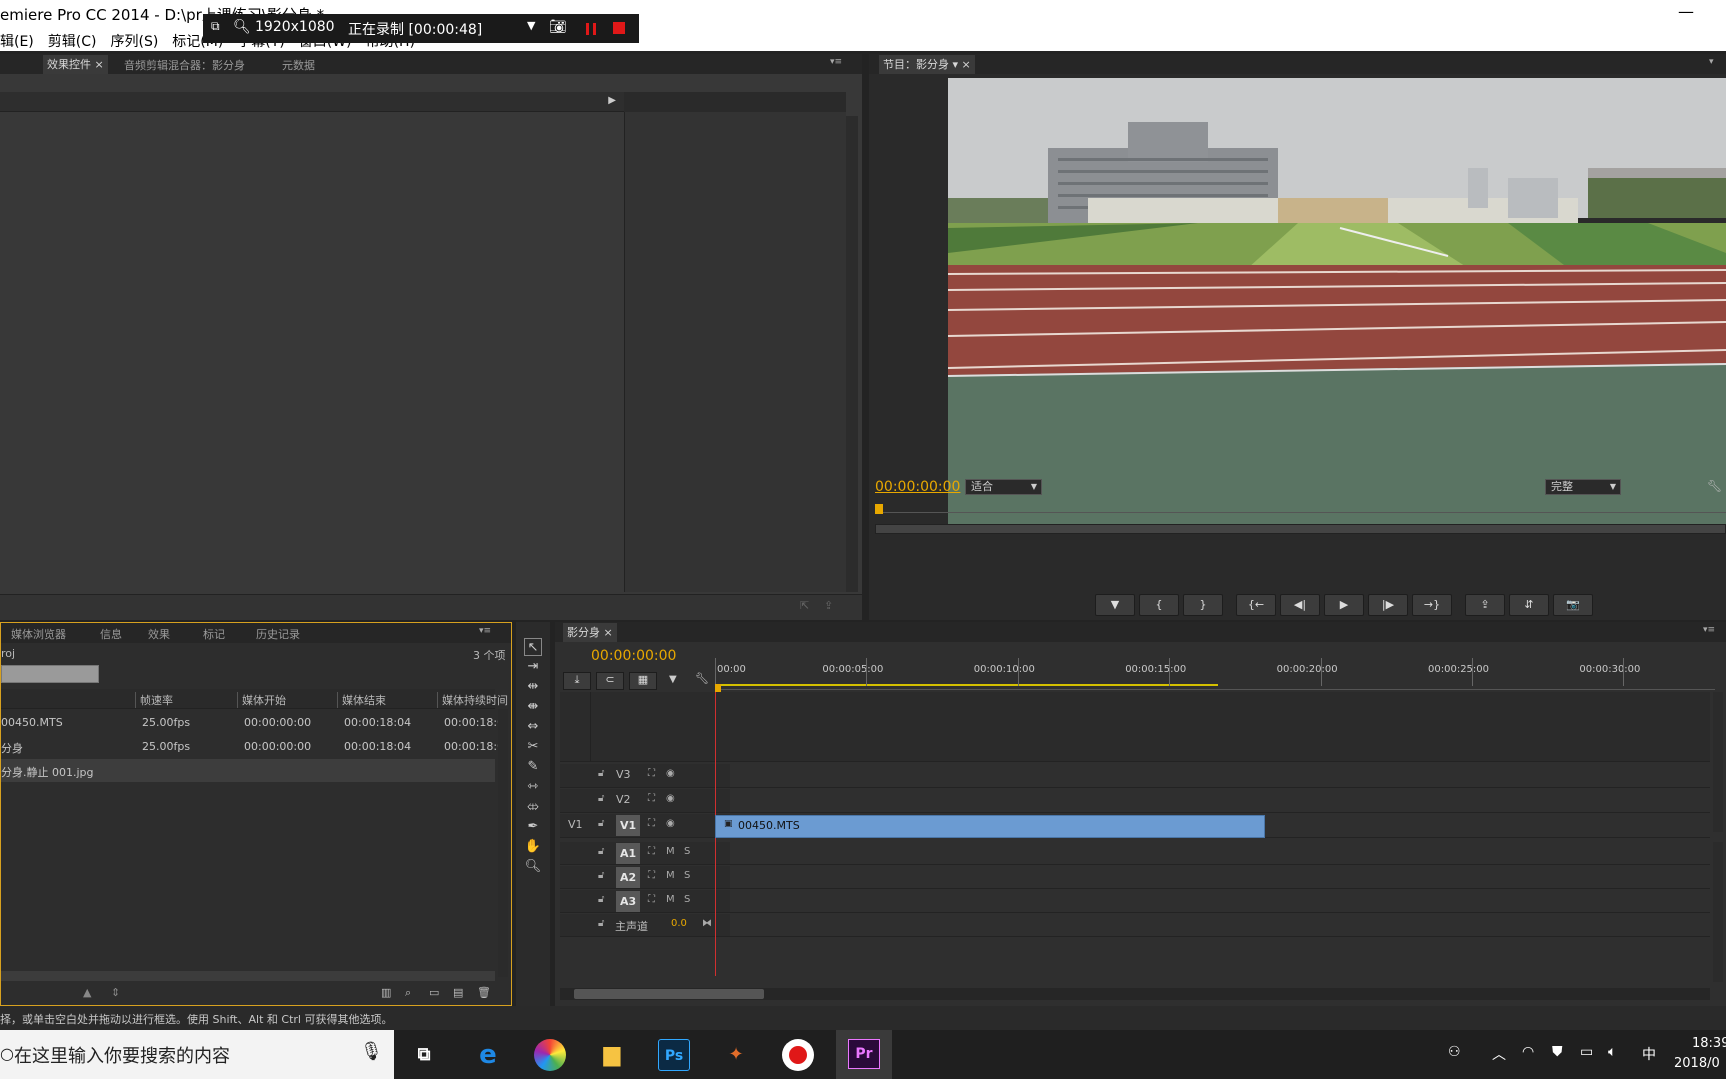  I want to click on photoshop-icon: Ps, so click(674, 1055).